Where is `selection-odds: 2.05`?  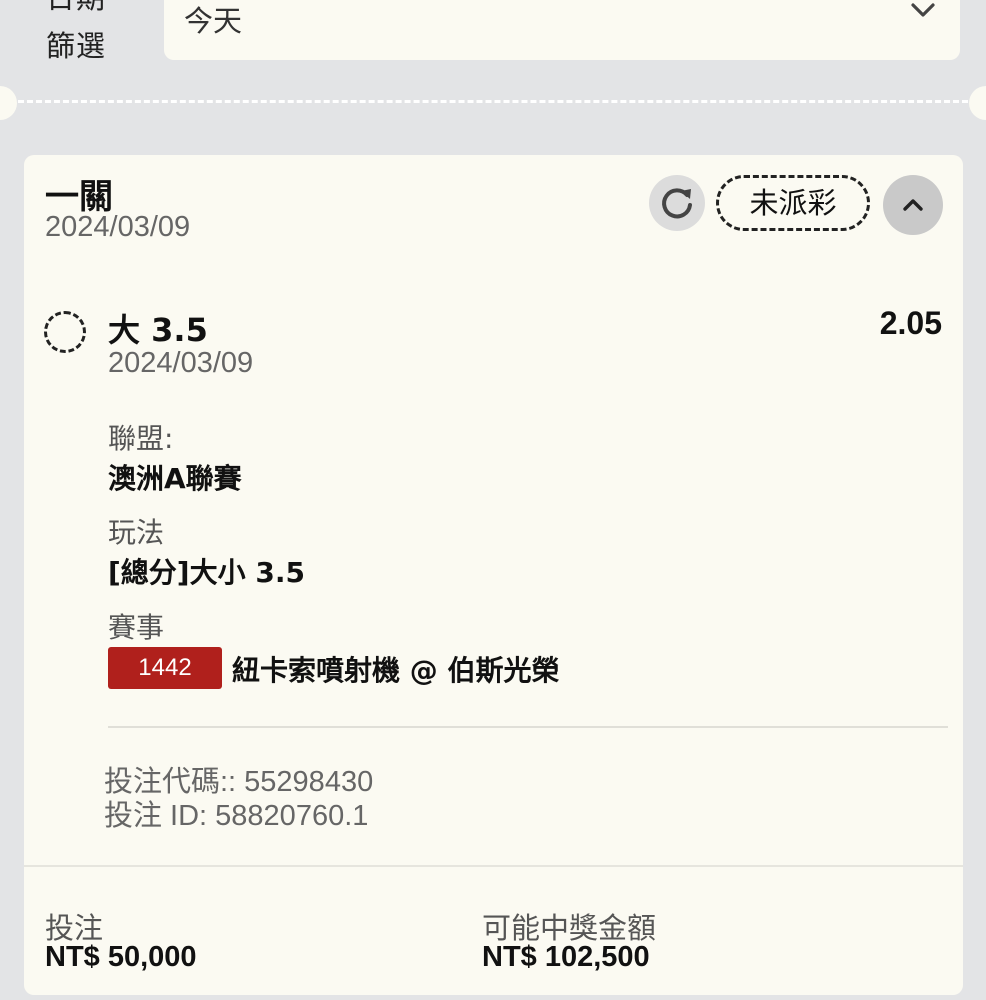
selection-odds: 2.05 is located at coordinates (910, 323).